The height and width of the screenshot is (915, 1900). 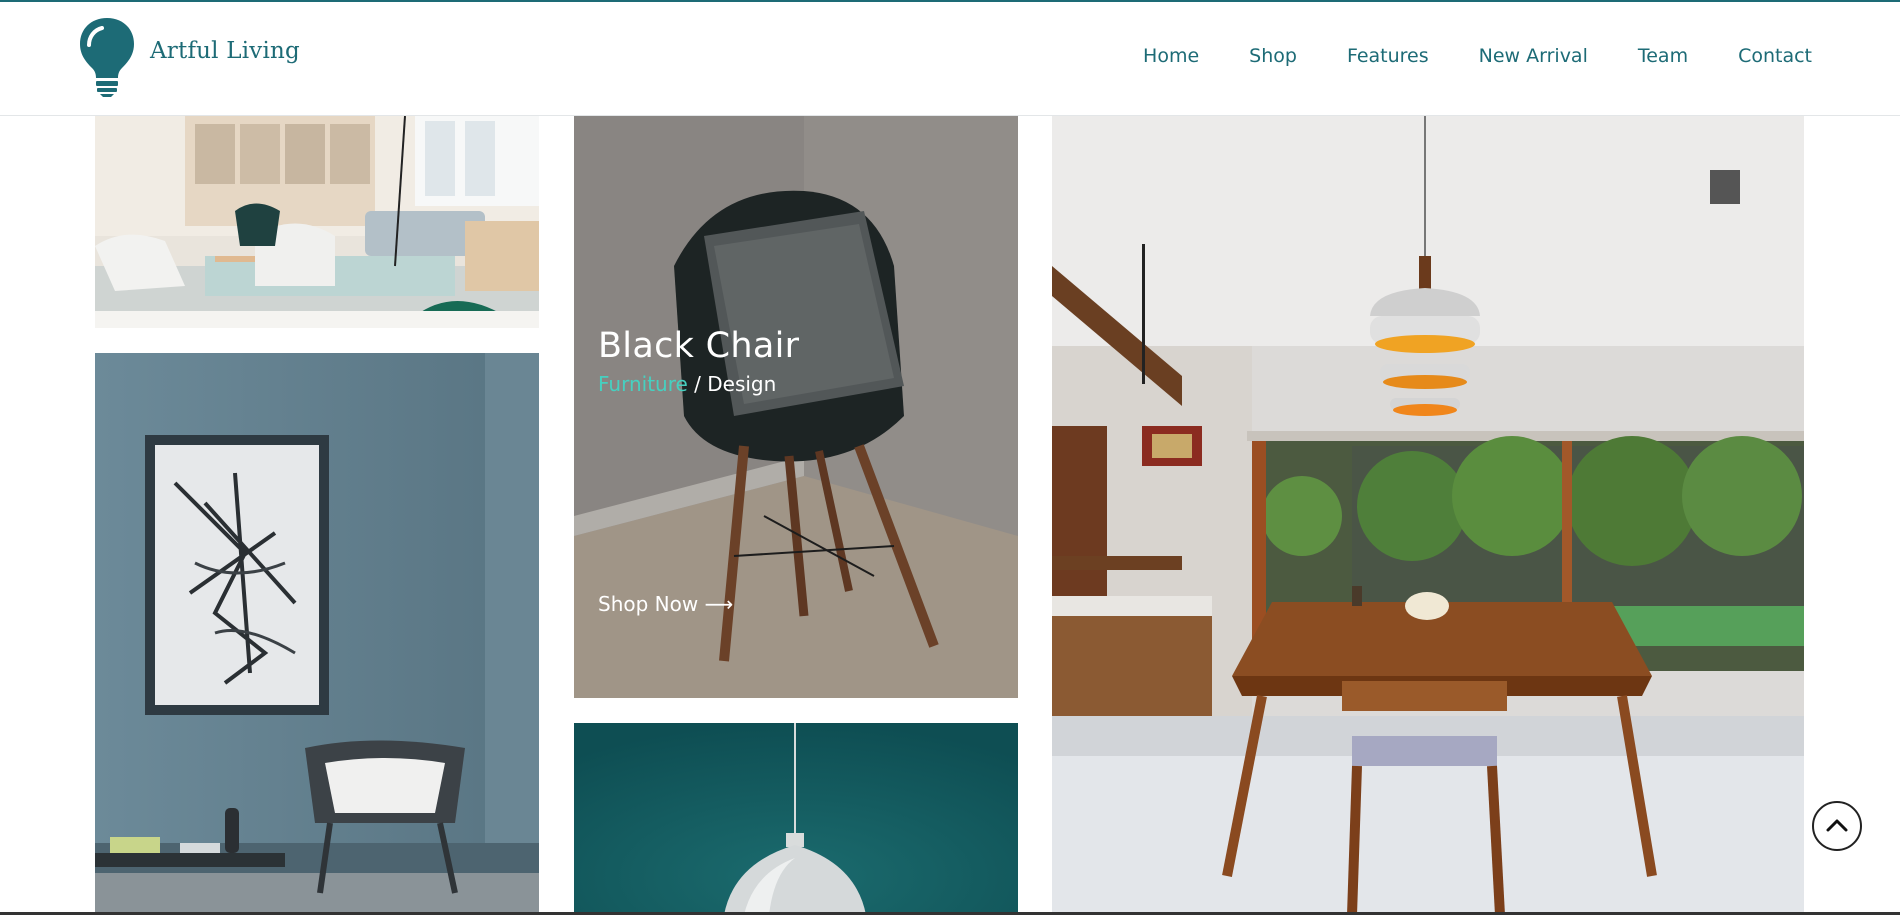 What do you see at coordinates (225, 51) in the screenshot?
I see `brand-name: Artful Living` at bounding box center [225, 51].